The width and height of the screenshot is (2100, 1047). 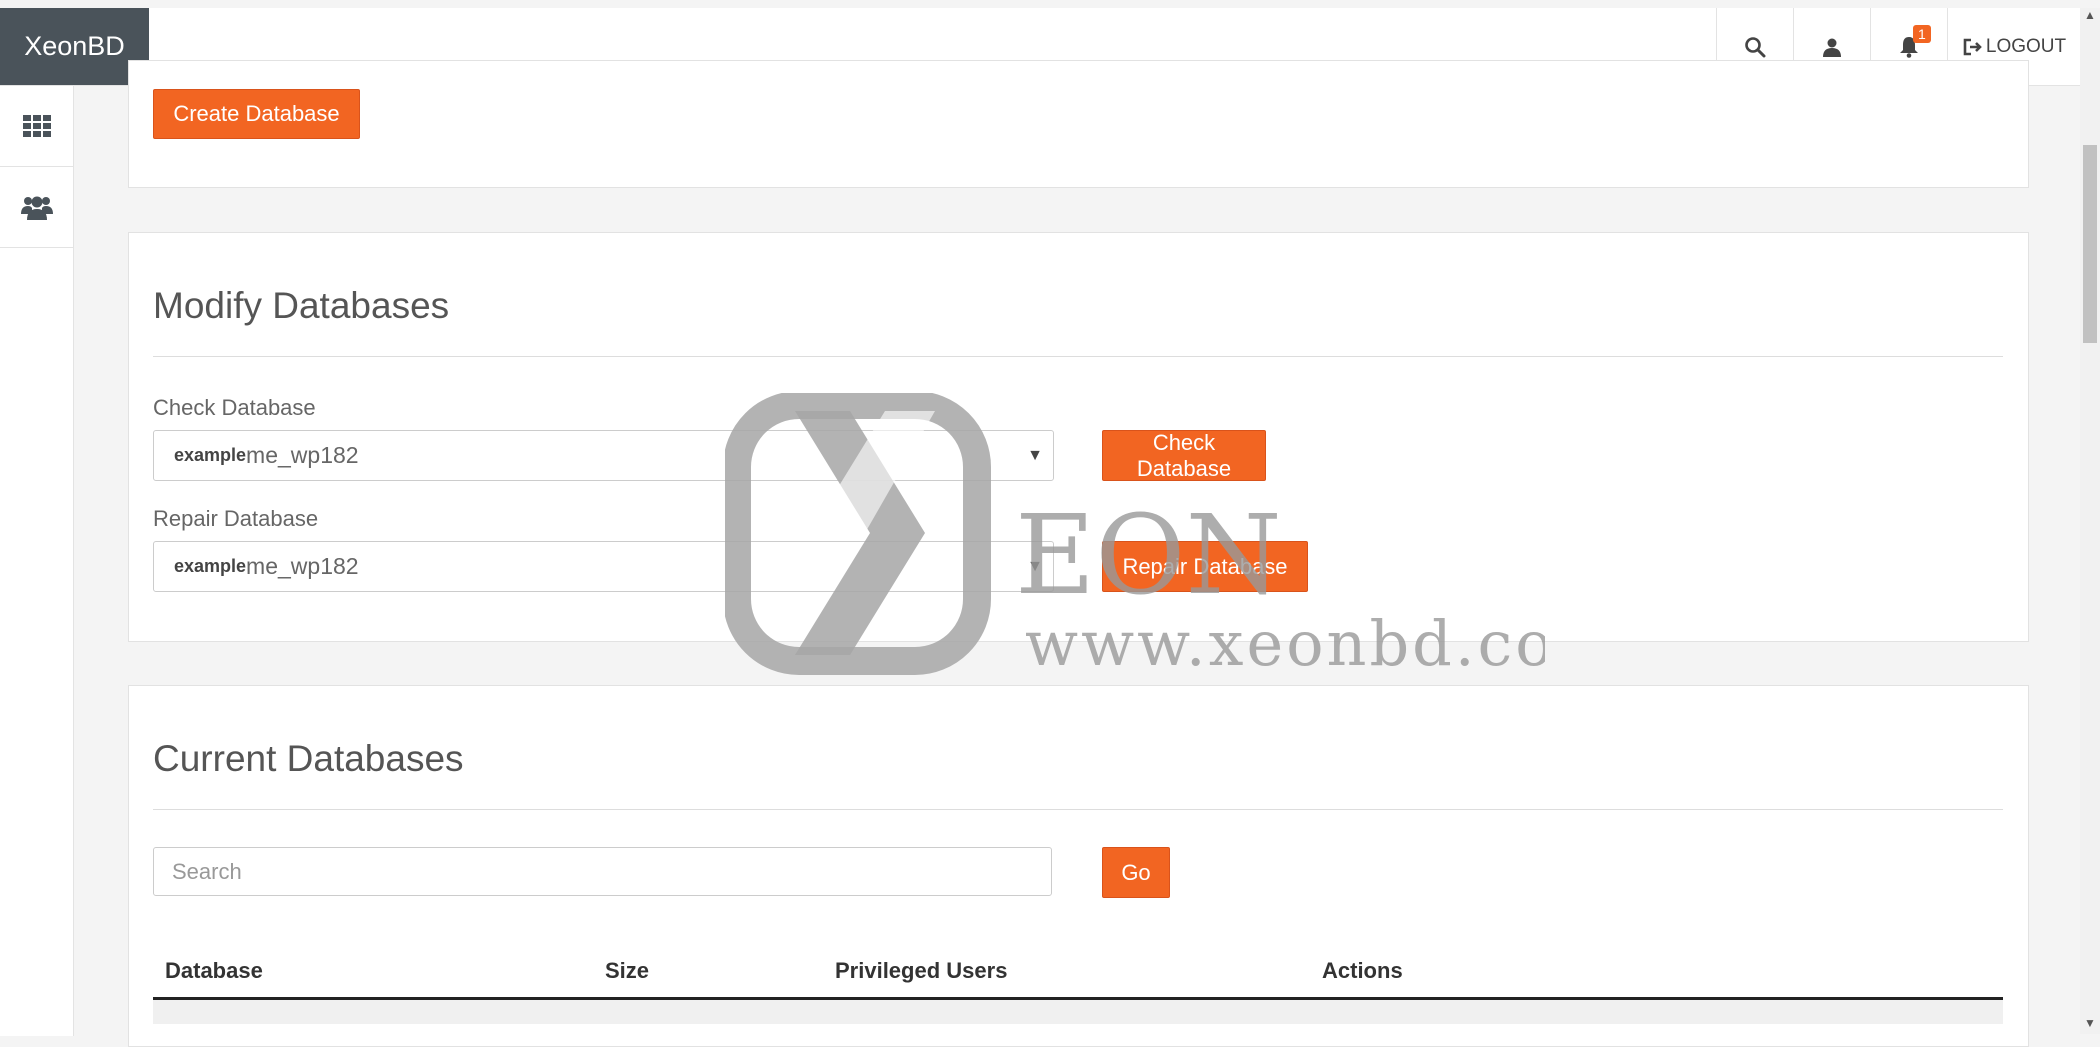 What do you see at coordinates (2026, 46) in the screenshot?
I see `logout-label: LOGOUT` at bounding box center [2026, 46].